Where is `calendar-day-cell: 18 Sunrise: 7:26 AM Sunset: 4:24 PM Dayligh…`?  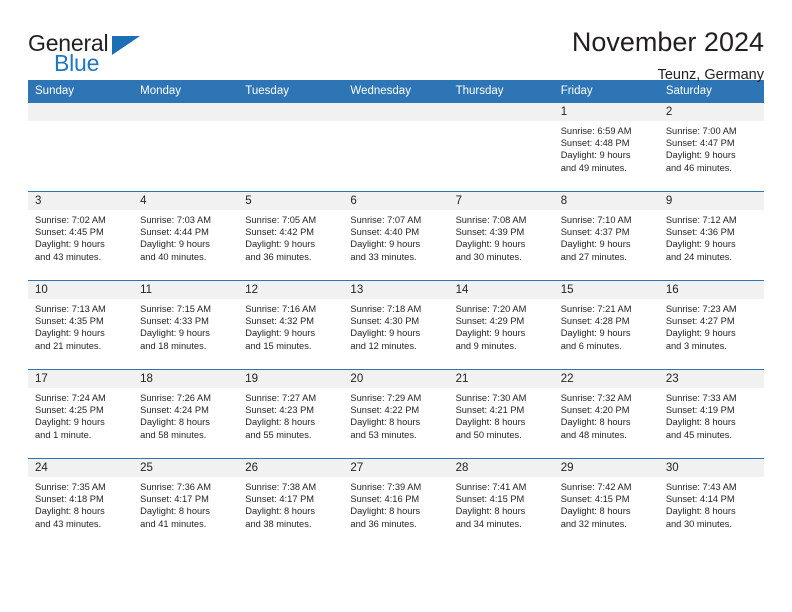
calendar-day-cell: 18 Sunrise: 7:26 AM Sunset: 4:24 PM Dayligh… is located at coordinates (186, 414).